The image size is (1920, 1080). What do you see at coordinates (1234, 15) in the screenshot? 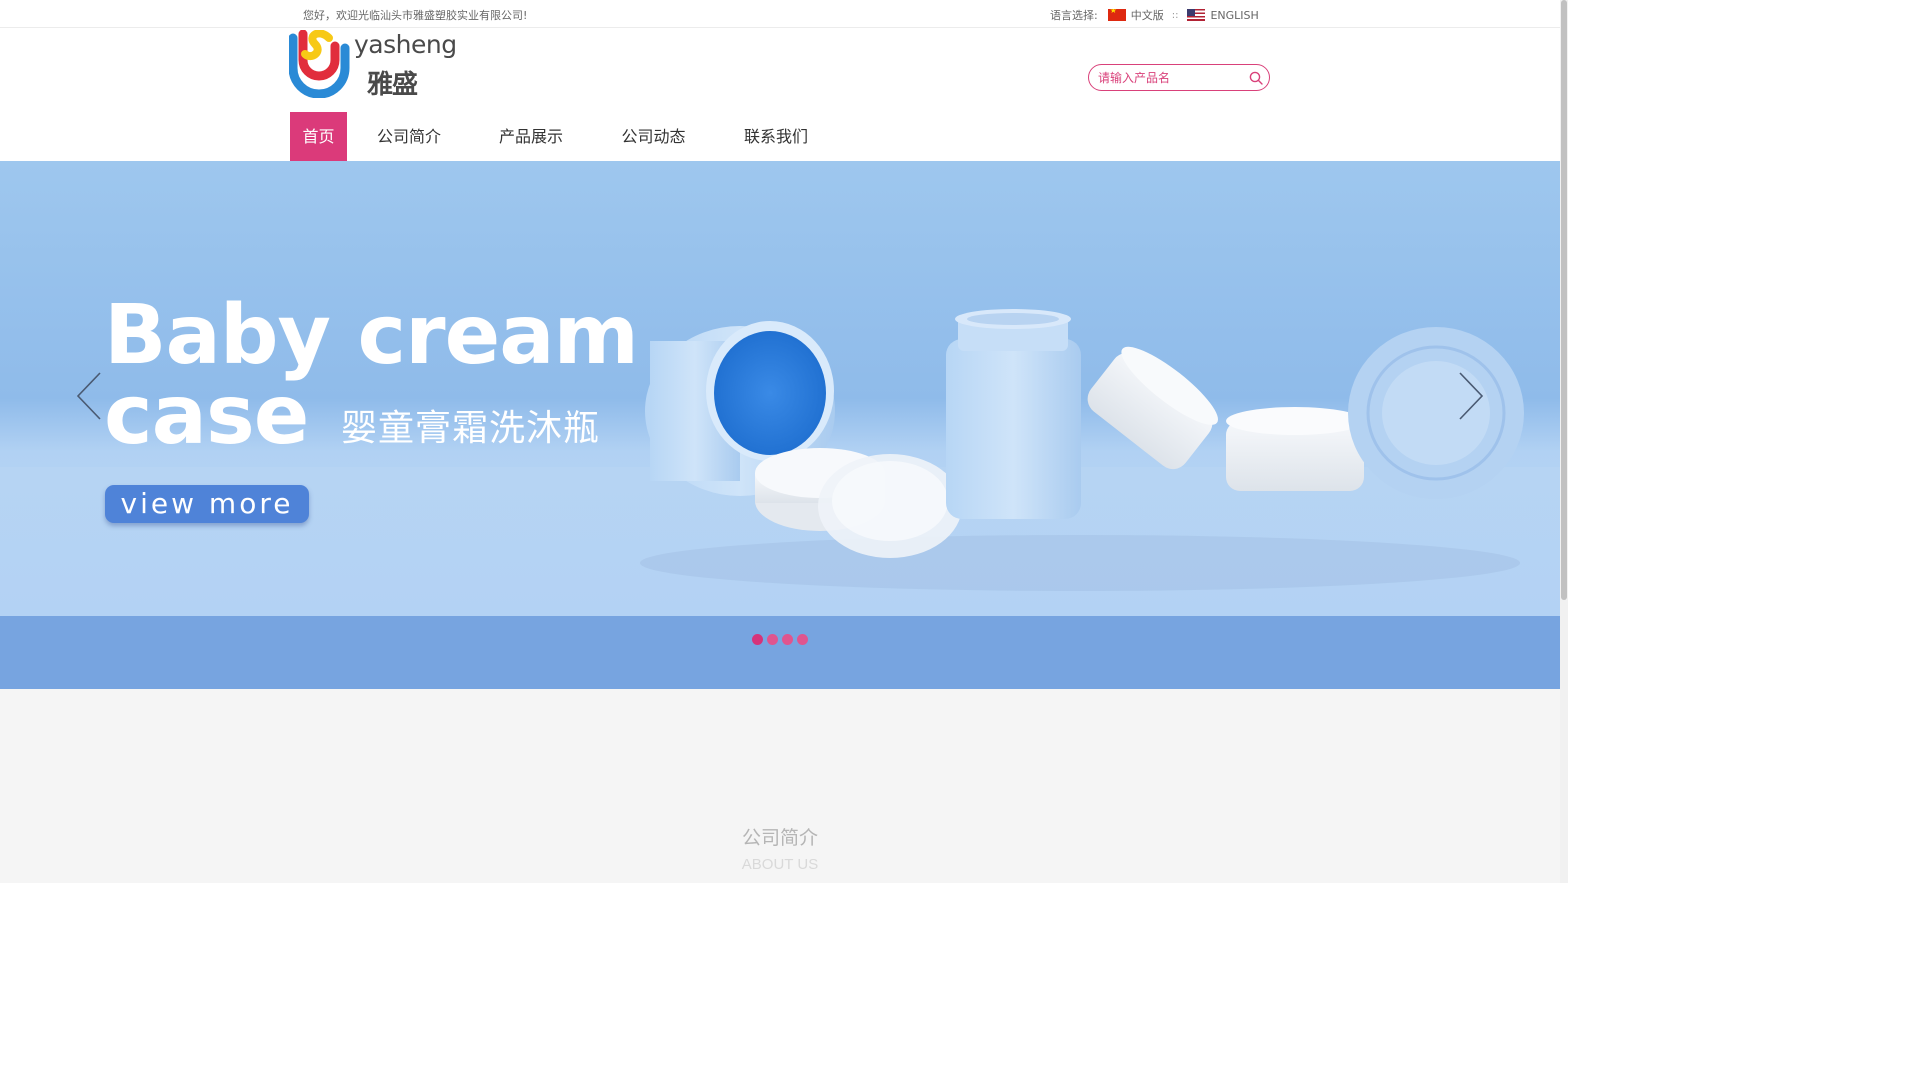
I see `lang-english-link: ENGLISH` at bounding box center [1234, 15].